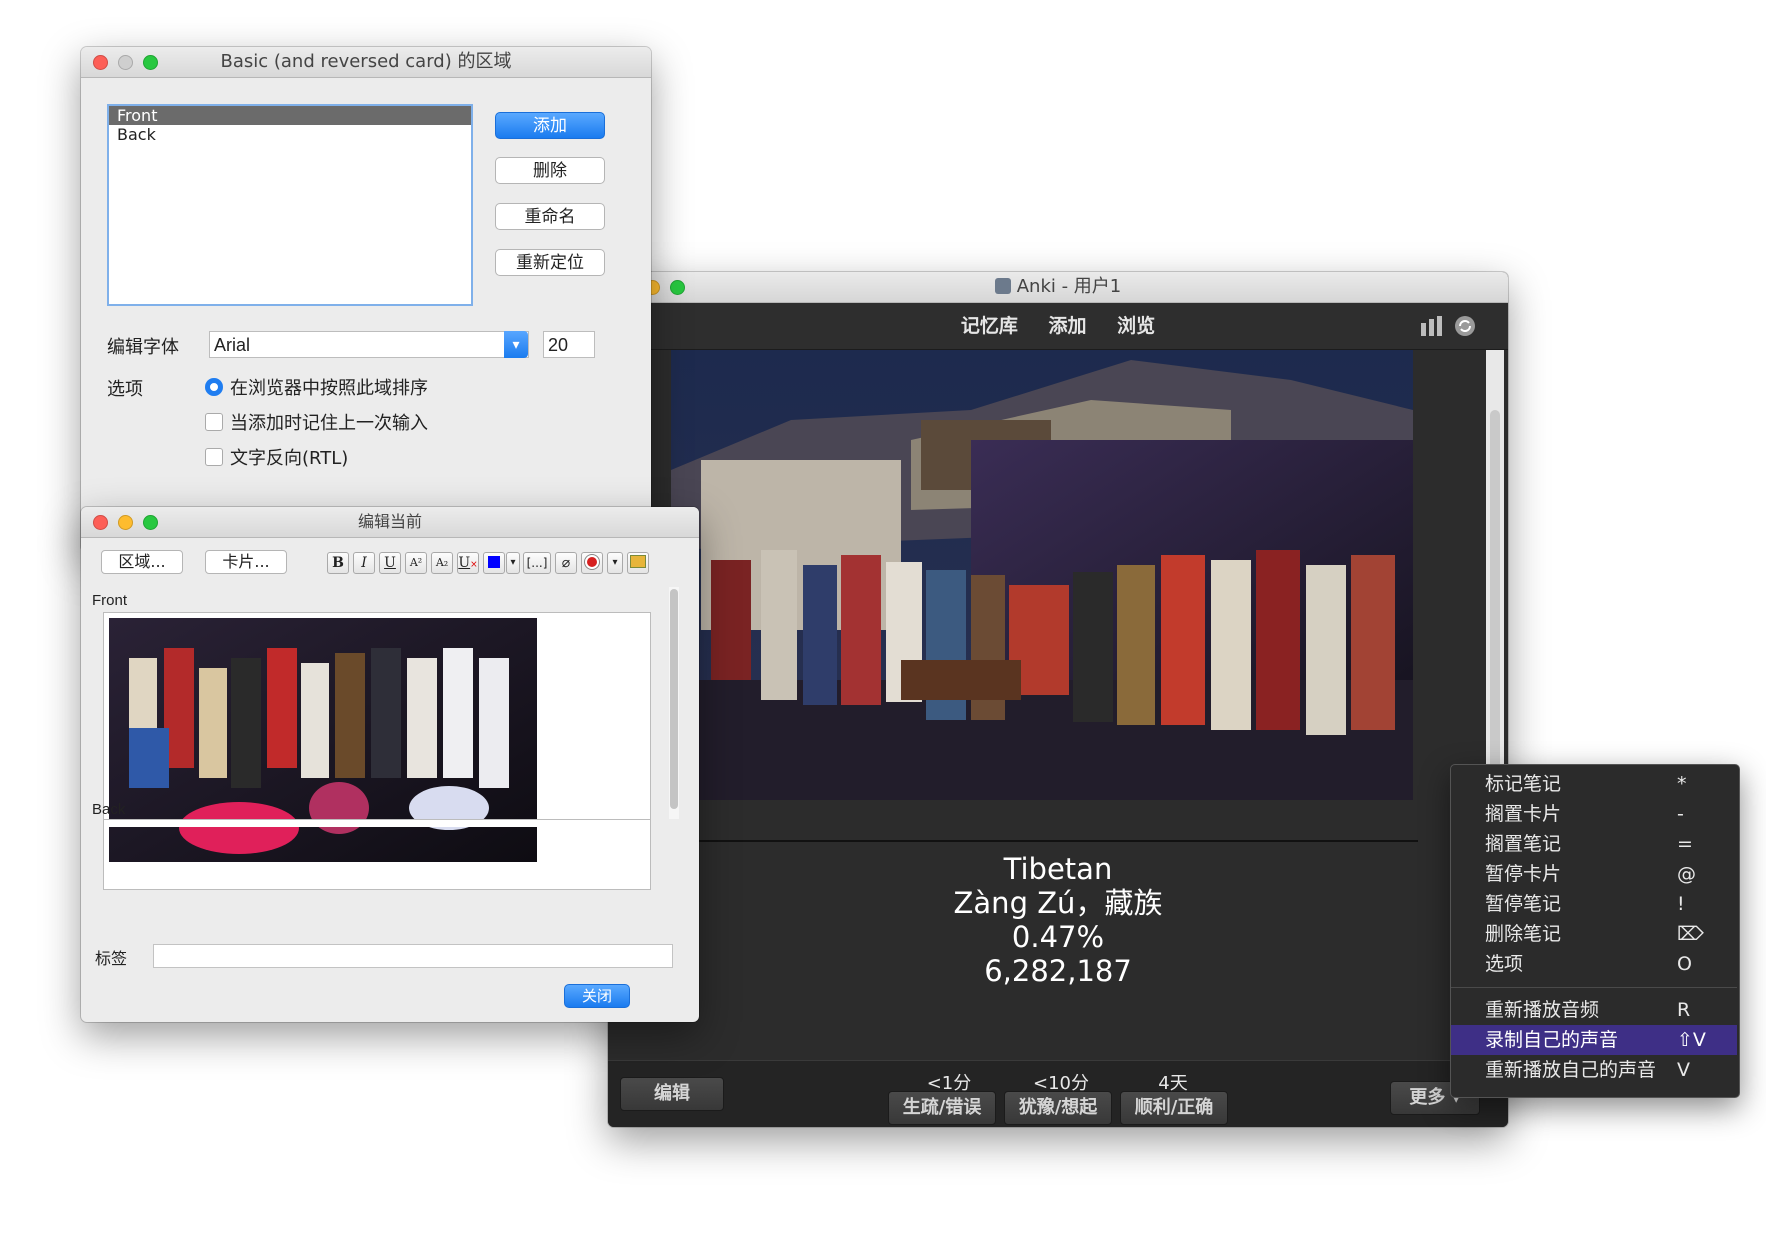 This screenshot has width=1766, height=1252. What do you see at coordinates (214, 457) in the screenshot?
I see `rtl-checkbox` at bounding box center [214, 457].